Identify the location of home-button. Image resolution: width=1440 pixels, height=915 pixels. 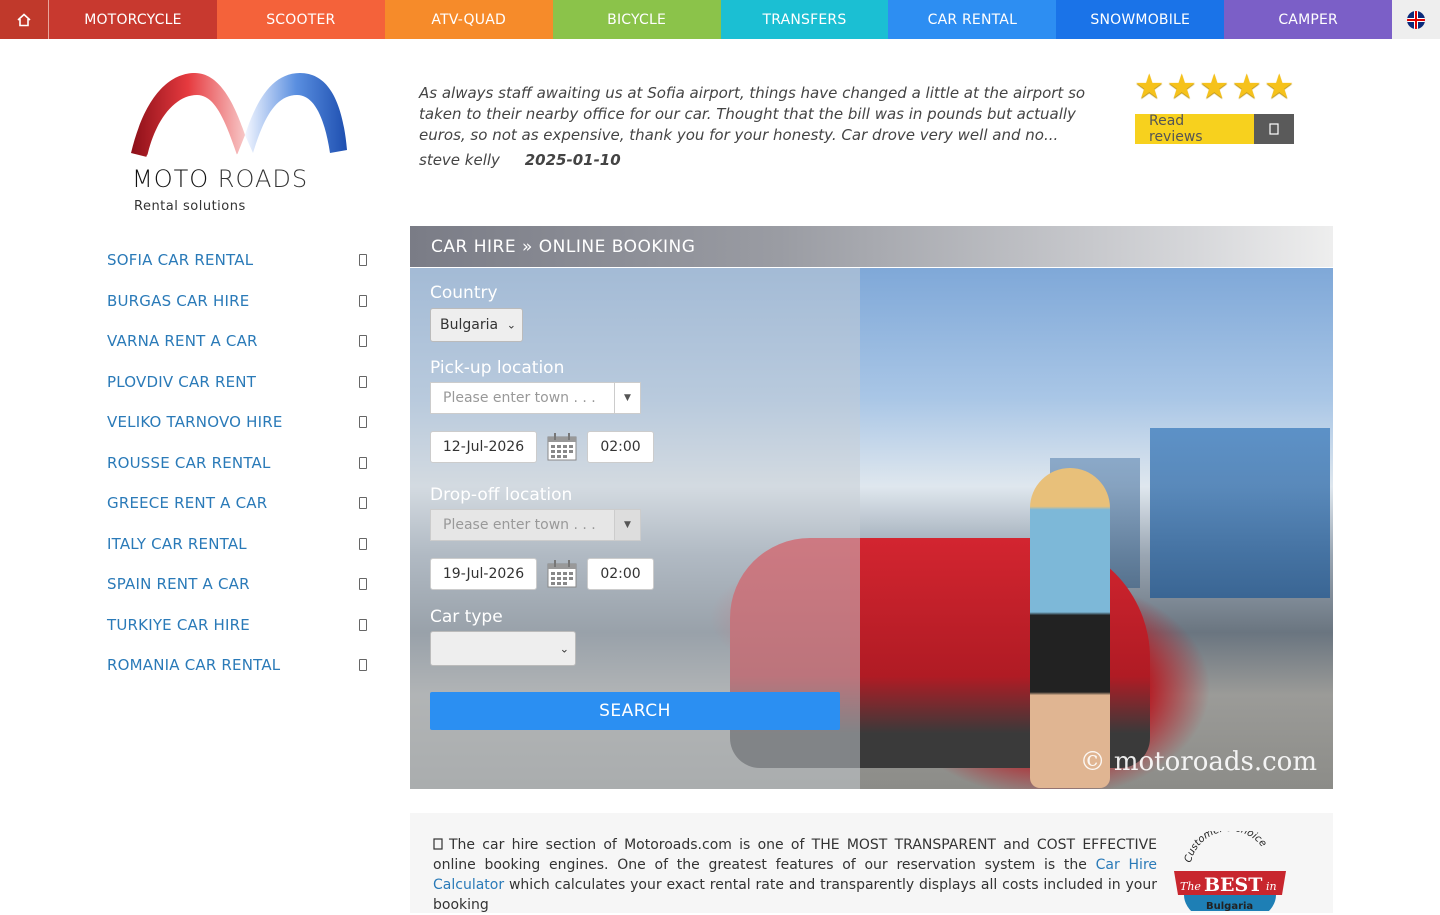
(24, 19).